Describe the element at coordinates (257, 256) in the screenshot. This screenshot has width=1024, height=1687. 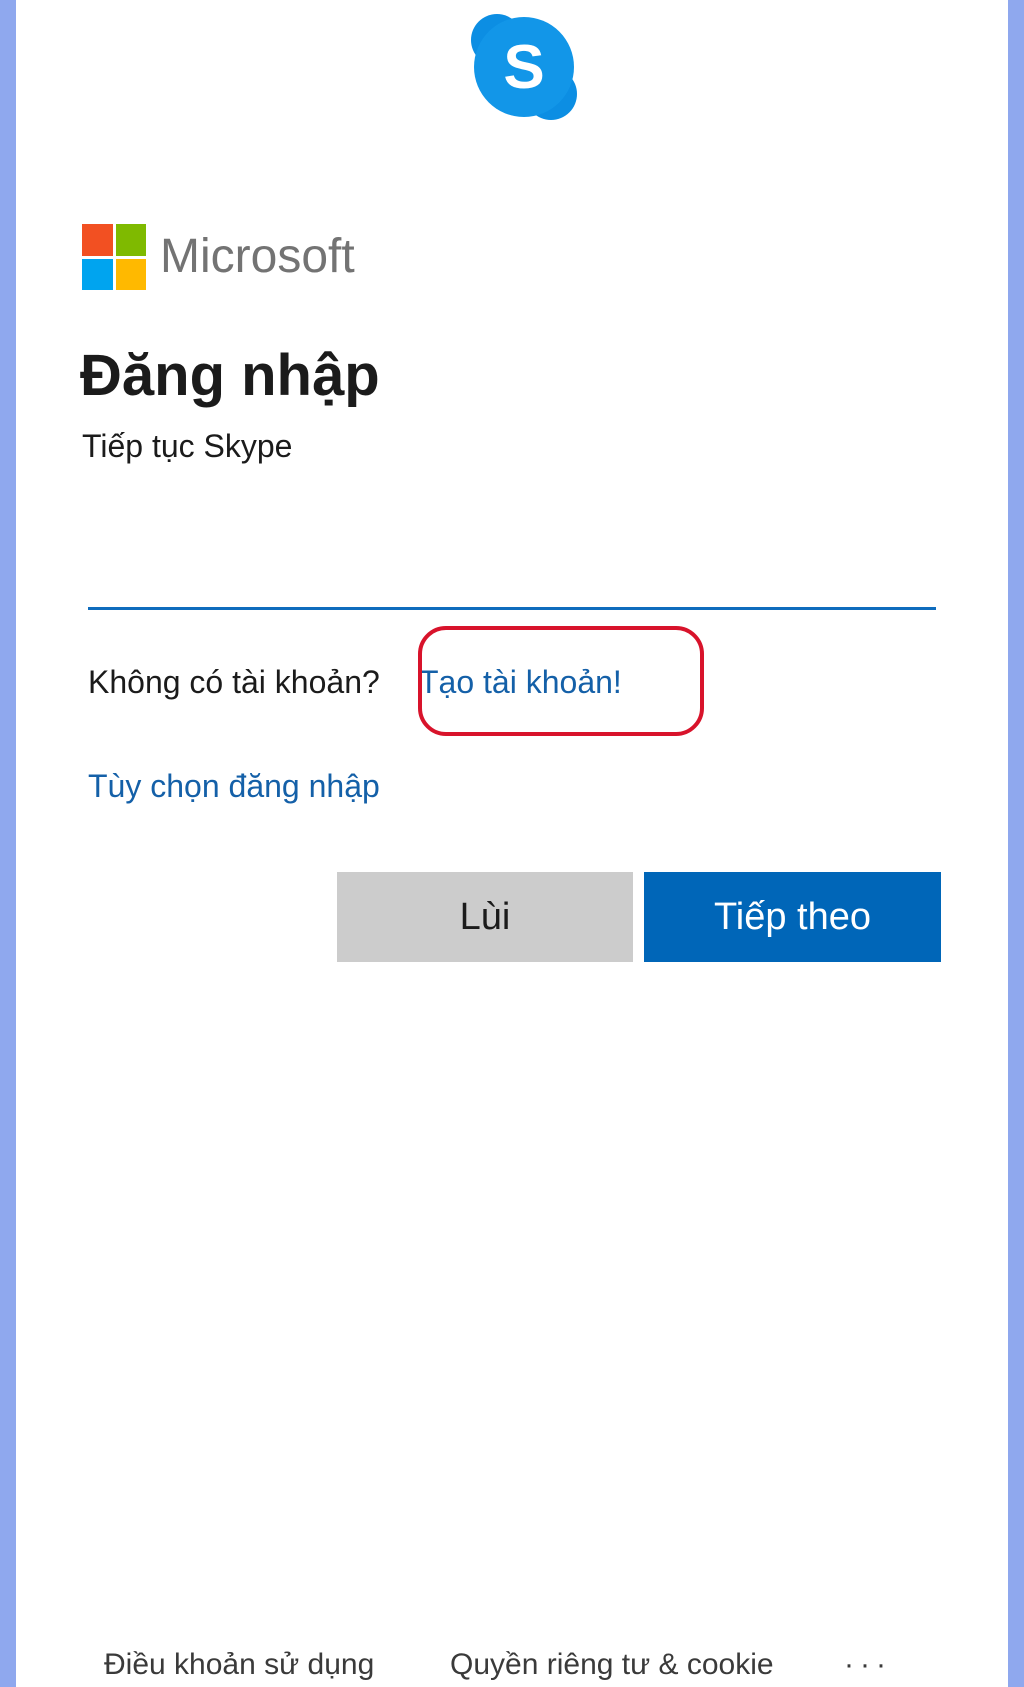
I see `microsoft-wordmark: Microsoft` at that location.